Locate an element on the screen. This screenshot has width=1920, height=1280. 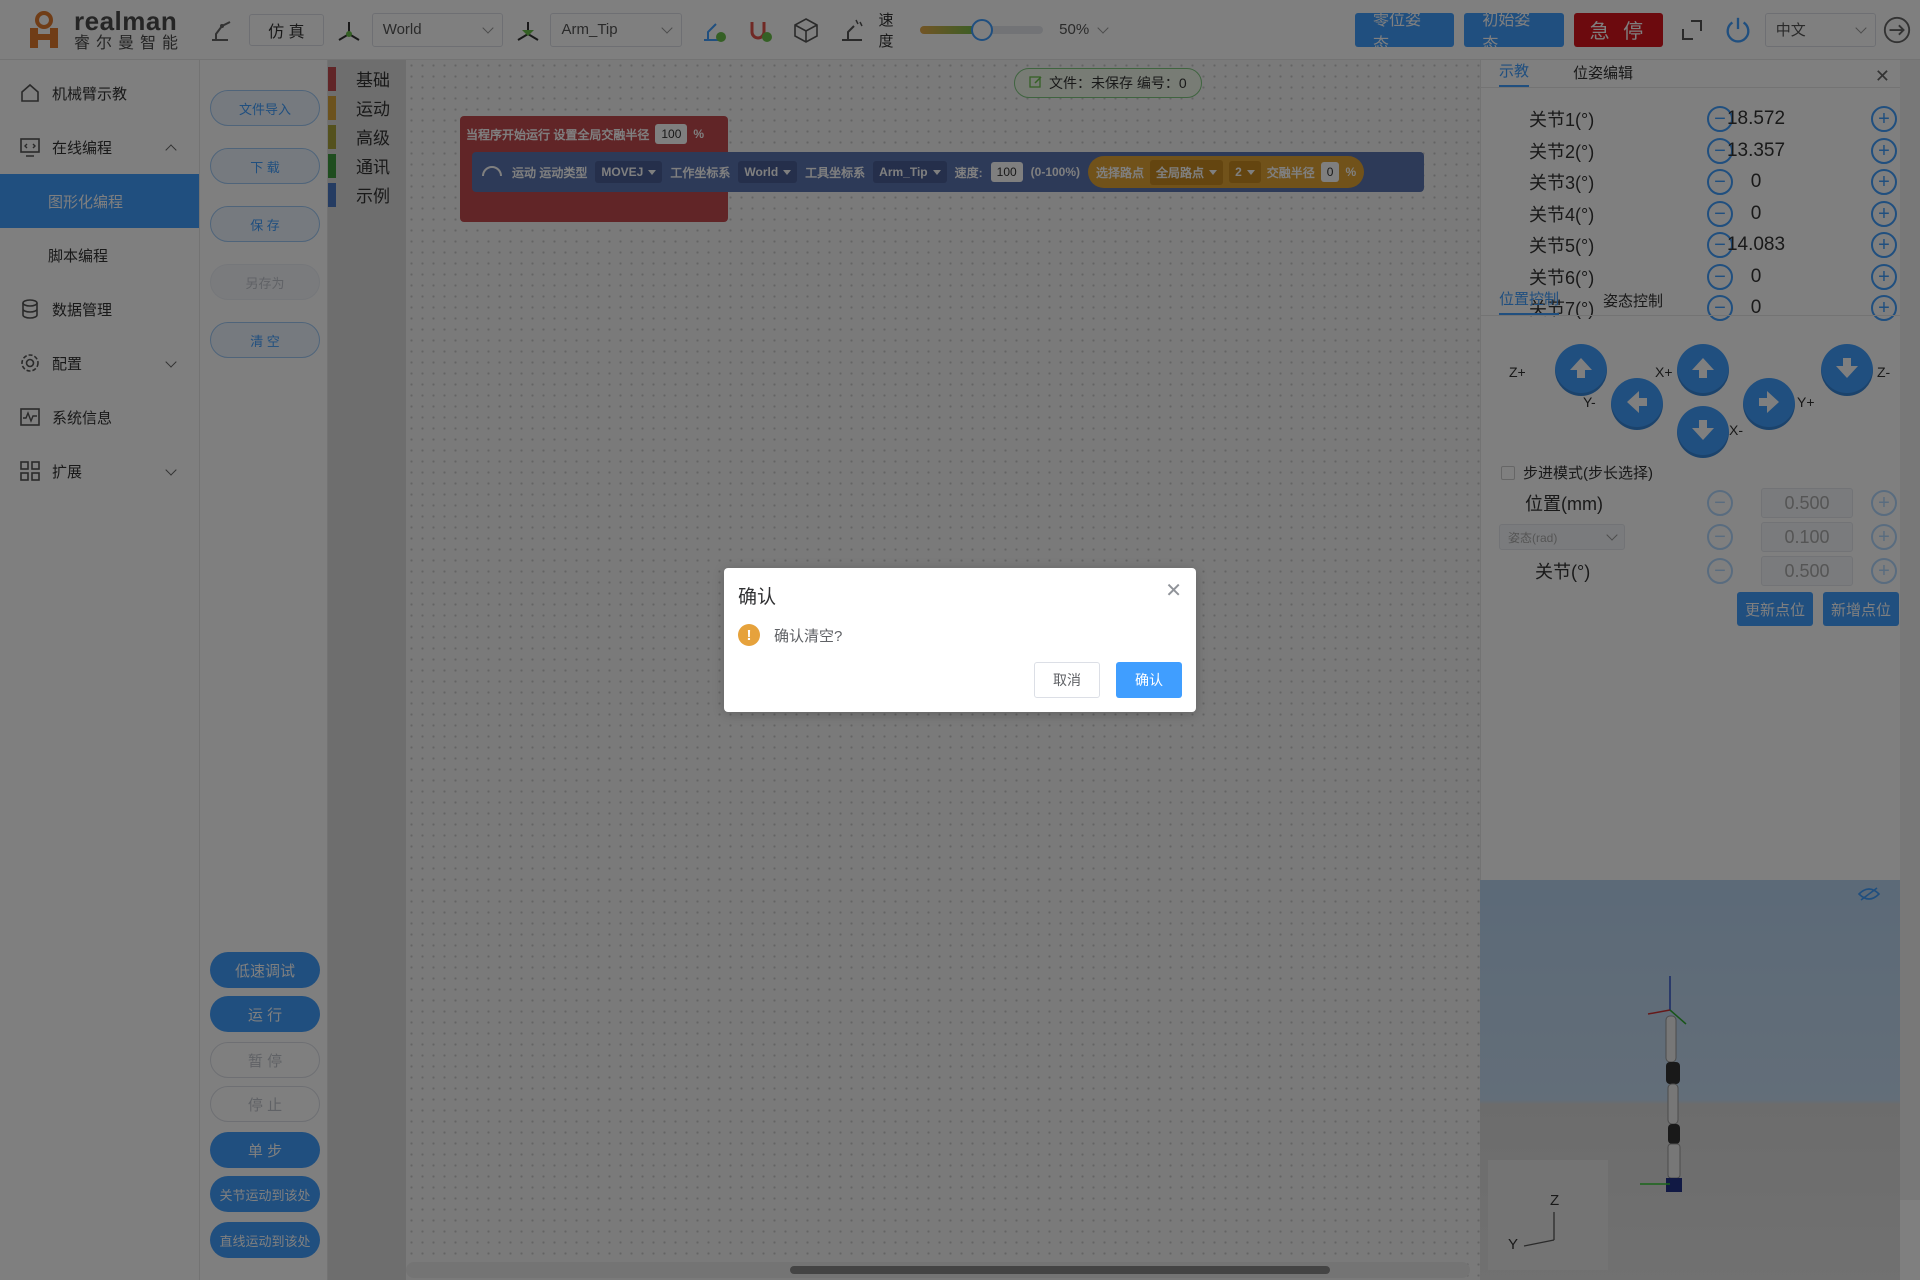
dialog-title: 确认 is located at coordinates (757, 597).